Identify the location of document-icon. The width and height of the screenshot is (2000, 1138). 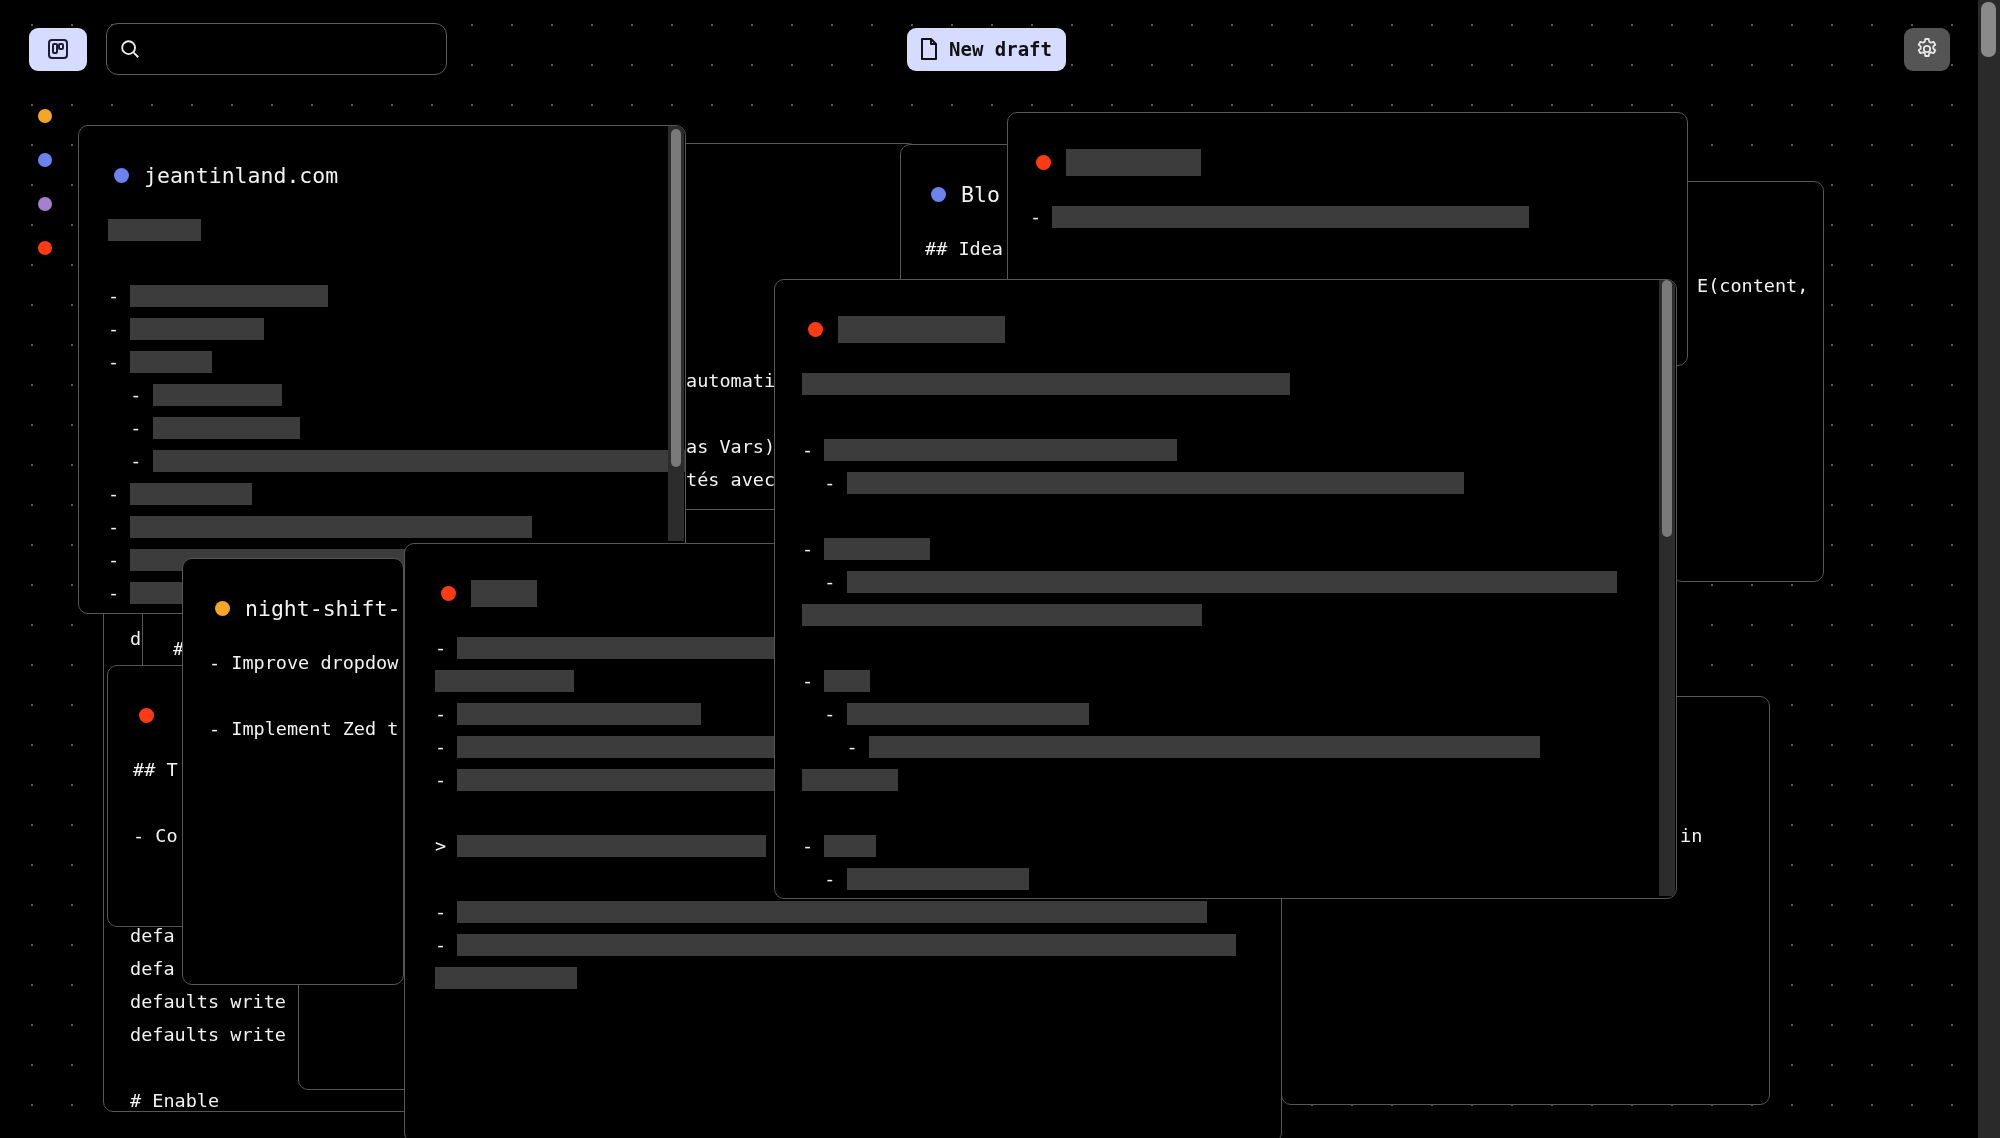
(929, 49).